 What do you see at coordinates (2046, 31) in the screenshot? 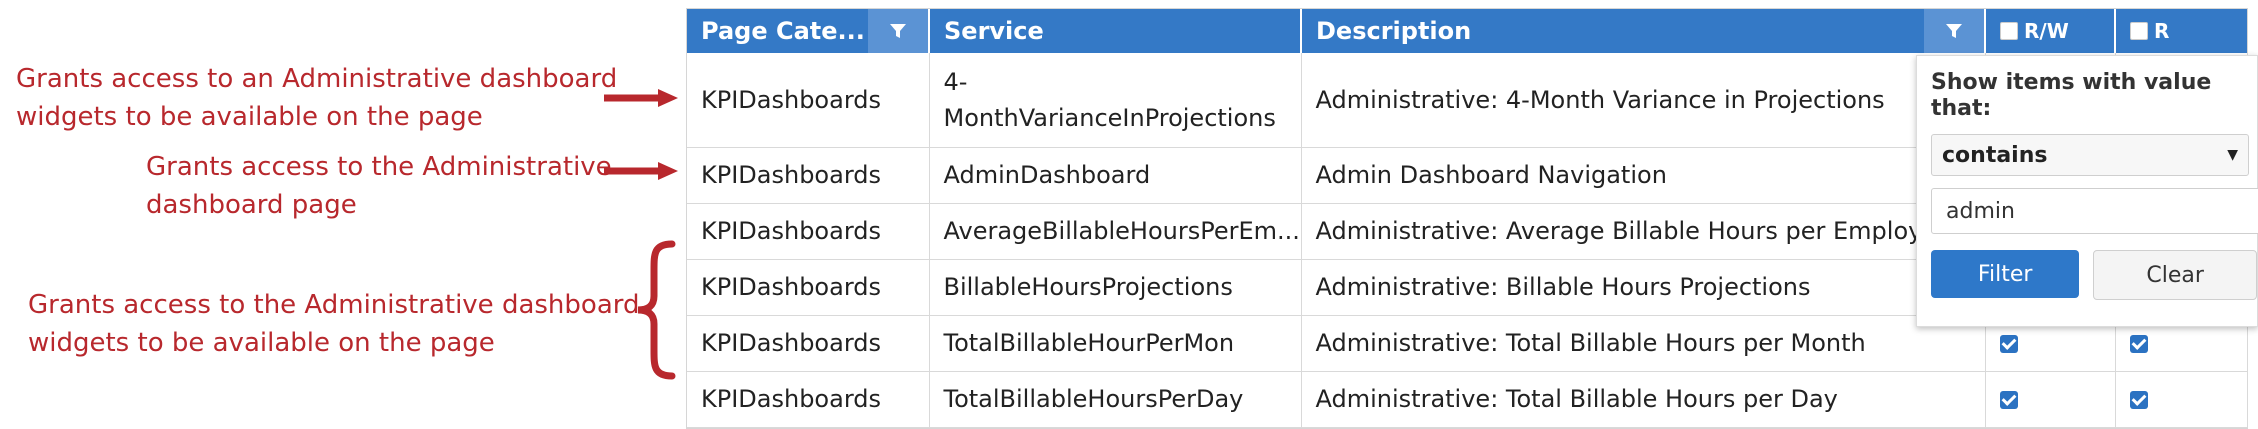
I see `header-label: R/W` at bounding box center [2046, 31].